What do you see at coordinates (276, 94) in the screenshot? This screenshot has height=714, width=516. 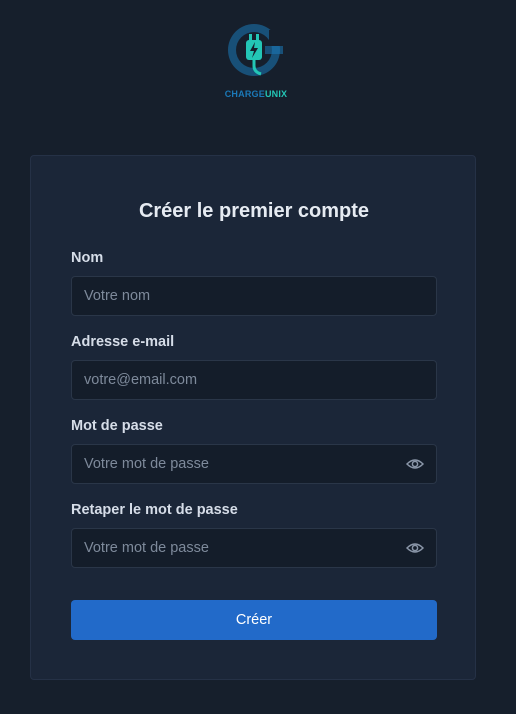 I see `logo-text-unix: UNIX` at bounding box center [276, 94].